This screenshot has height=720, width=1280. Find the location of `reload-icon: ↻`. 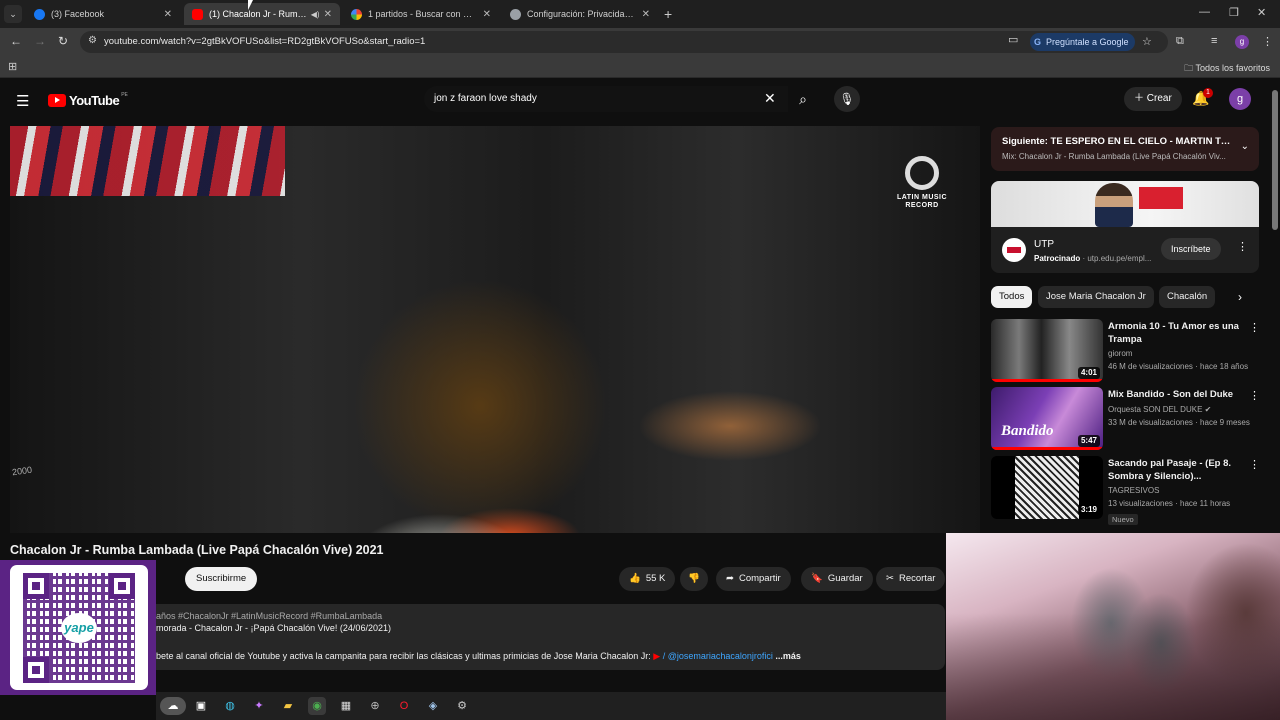

reload-icon: ↻ is located at coordinates (63, 41).